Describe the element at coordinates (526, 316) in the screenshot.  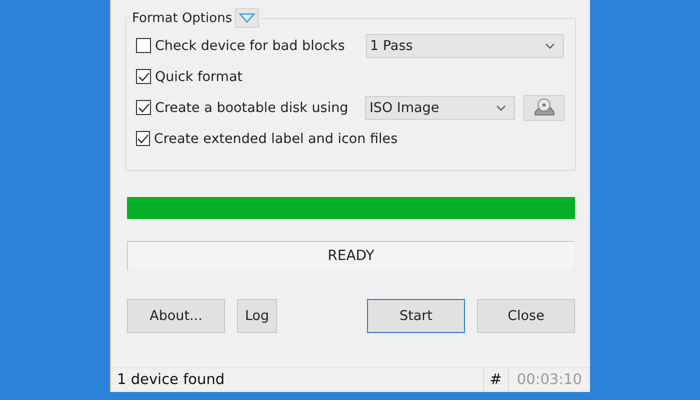
I see `dialog-button: Close` at that location.